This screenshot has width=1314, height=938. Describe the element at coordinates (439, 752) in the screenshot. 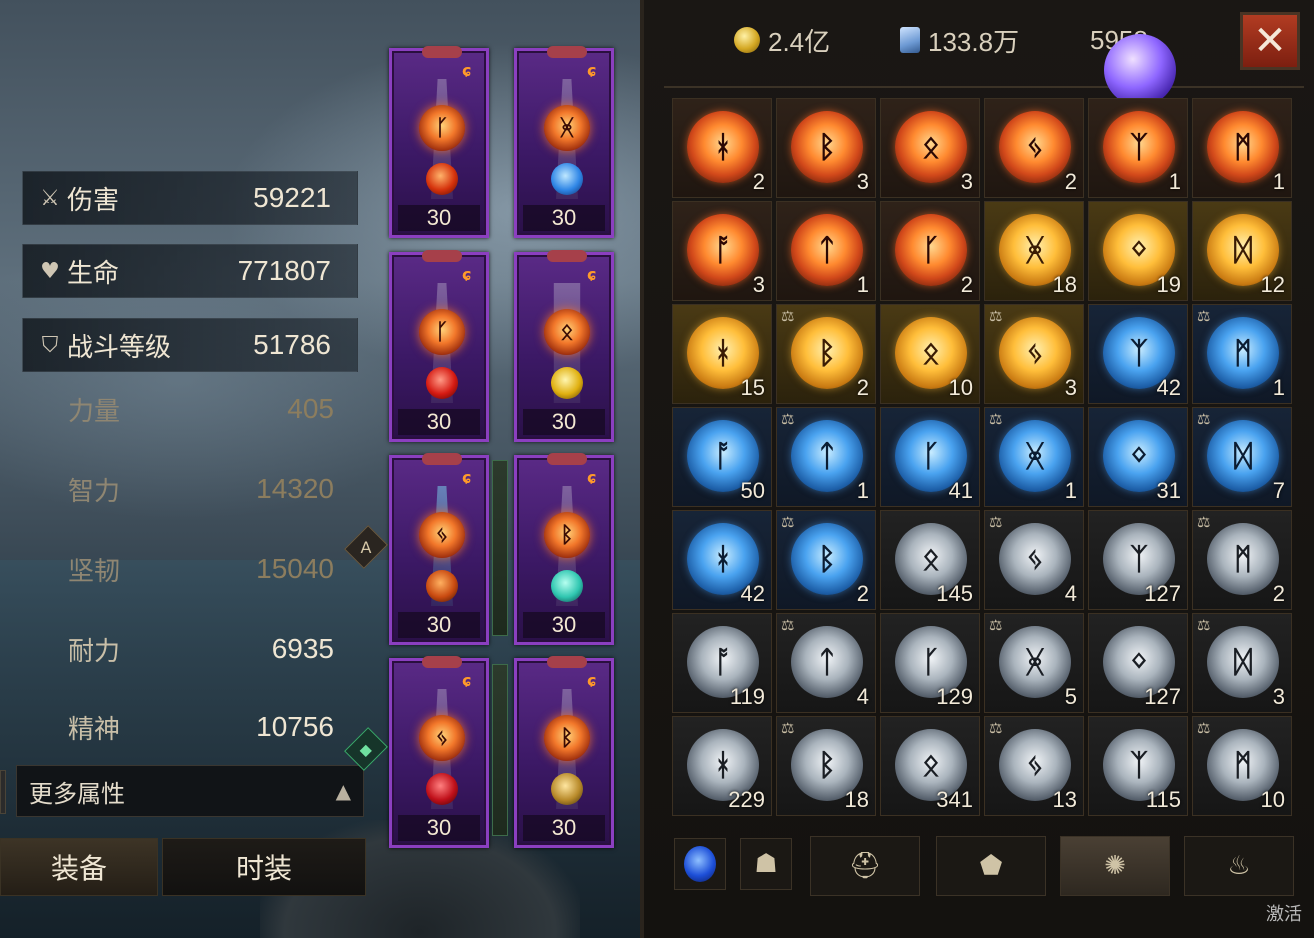

I see `equip-slot-7: ɕ ᛃ 30` at that location.